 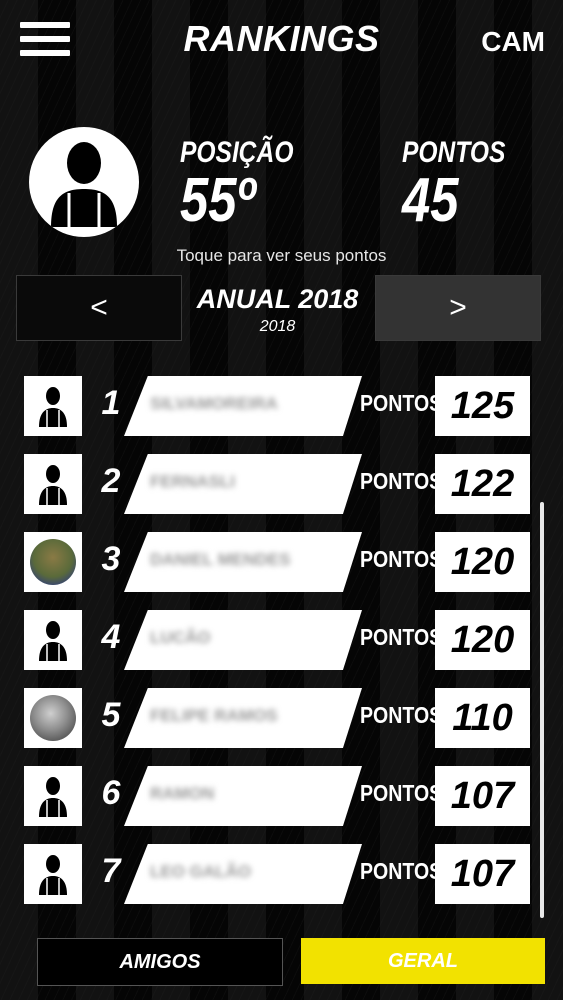 I want to click on player-name: LEO GALÃO, so click(x=201, y=871).